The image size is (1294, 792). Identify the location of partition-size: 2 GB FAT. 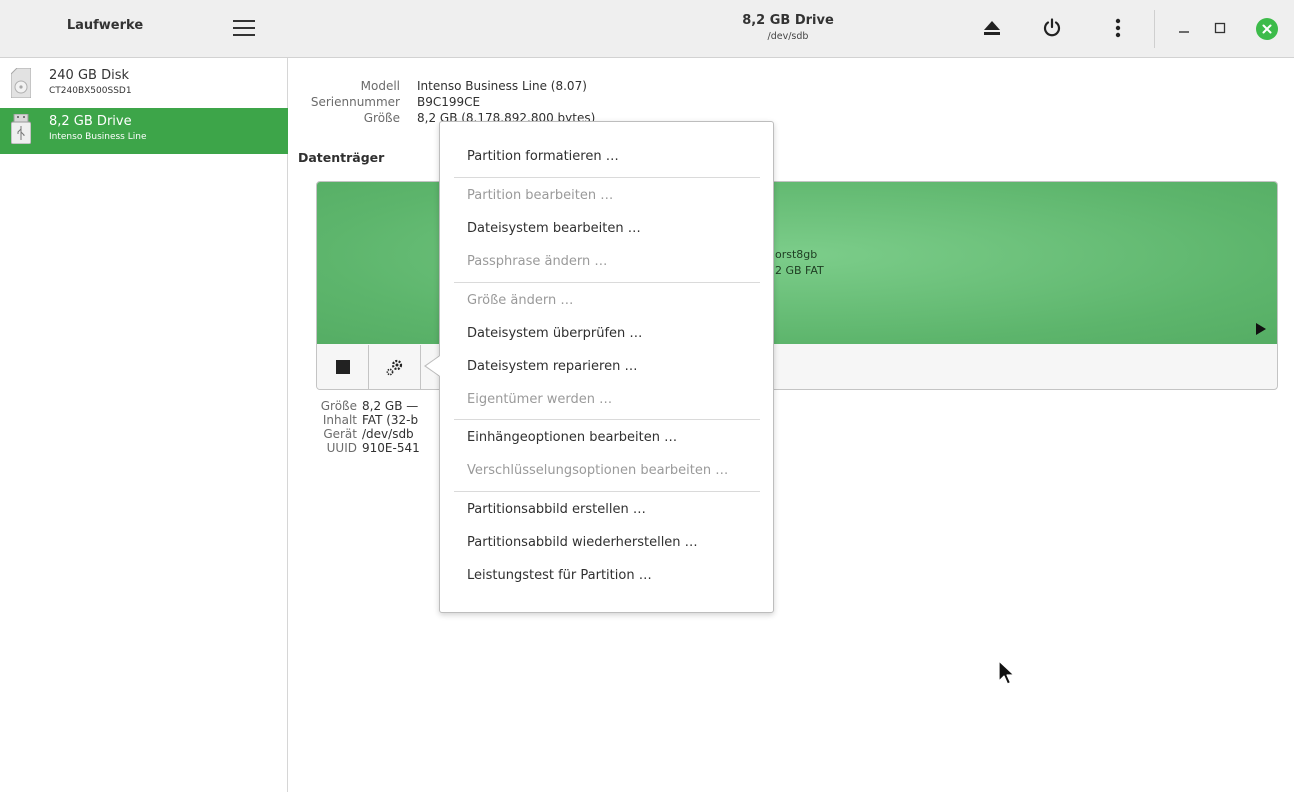
(799, 270).